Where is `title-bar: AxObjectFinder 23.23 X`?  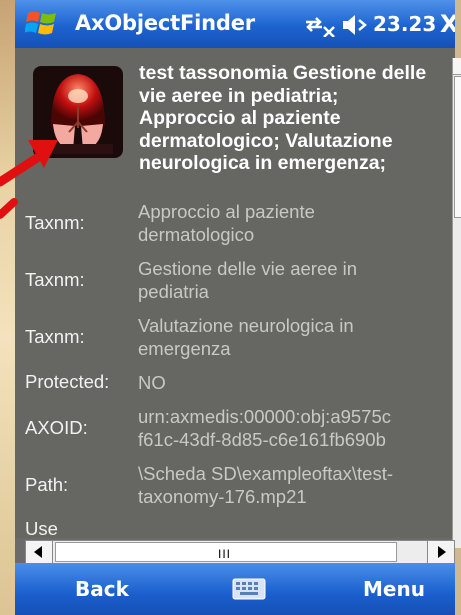
title-bar: AxObjectFinder 23.23 X is located at coordinates (235, 24).